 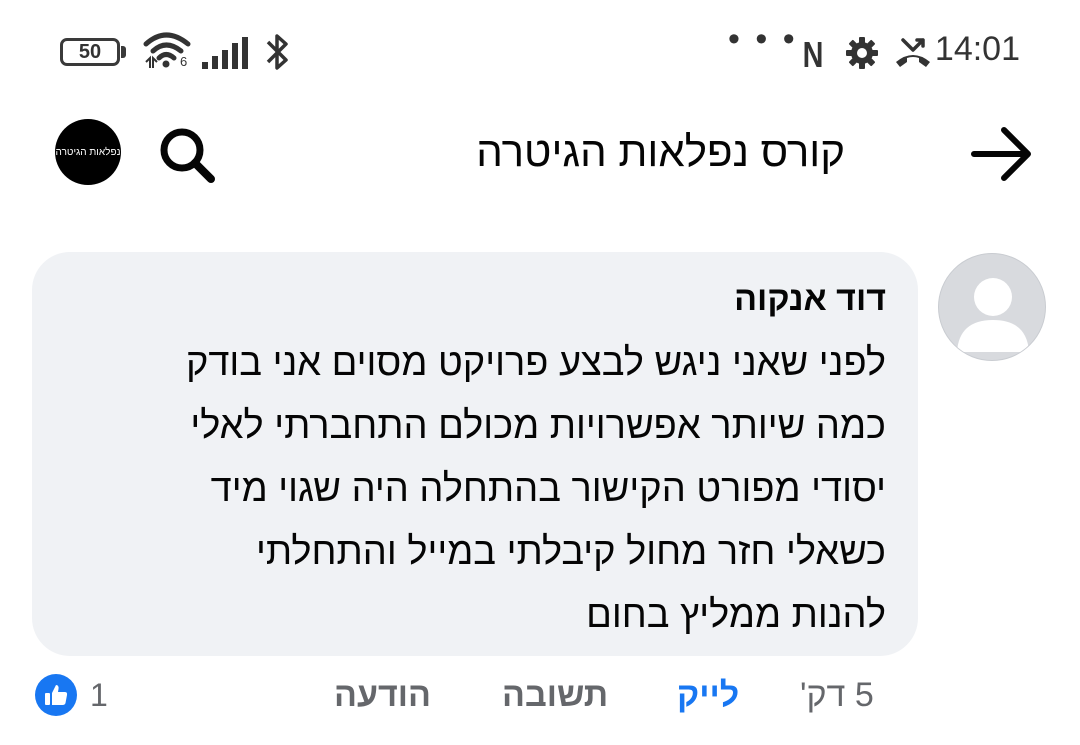 What do you see at coordinates (555, 695) in the screenshot?
I see `reply-button: תשובה` at bounding box center [555, 695].